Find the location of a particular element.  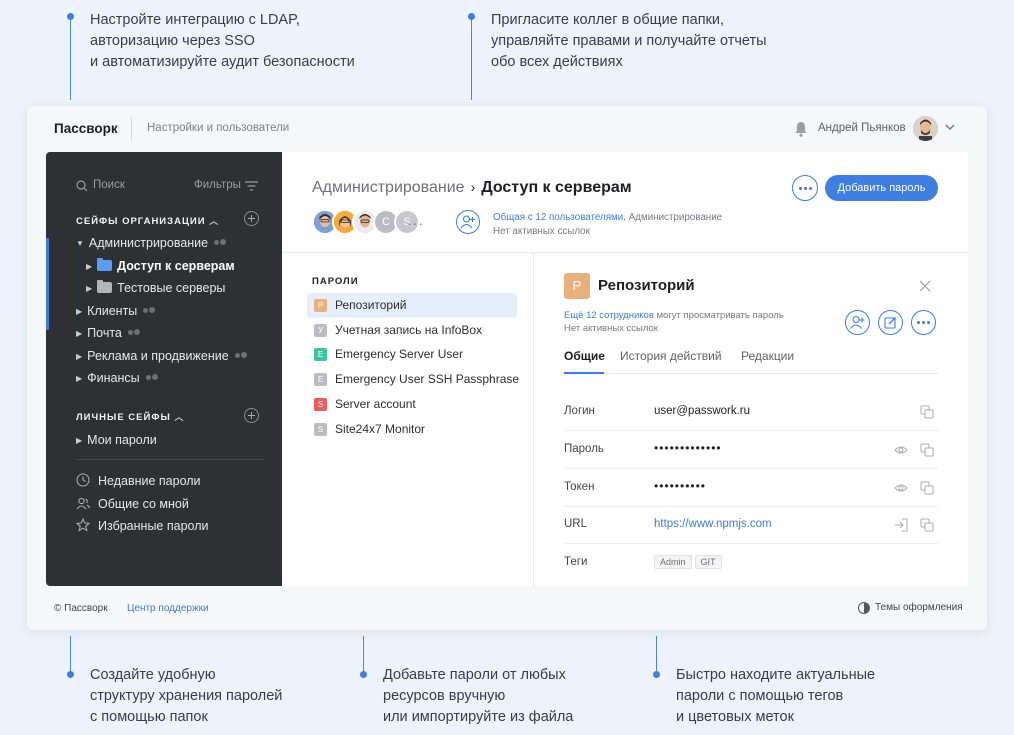

field-row-token: Токен •••••••••• is located at coordinates (751, 488).